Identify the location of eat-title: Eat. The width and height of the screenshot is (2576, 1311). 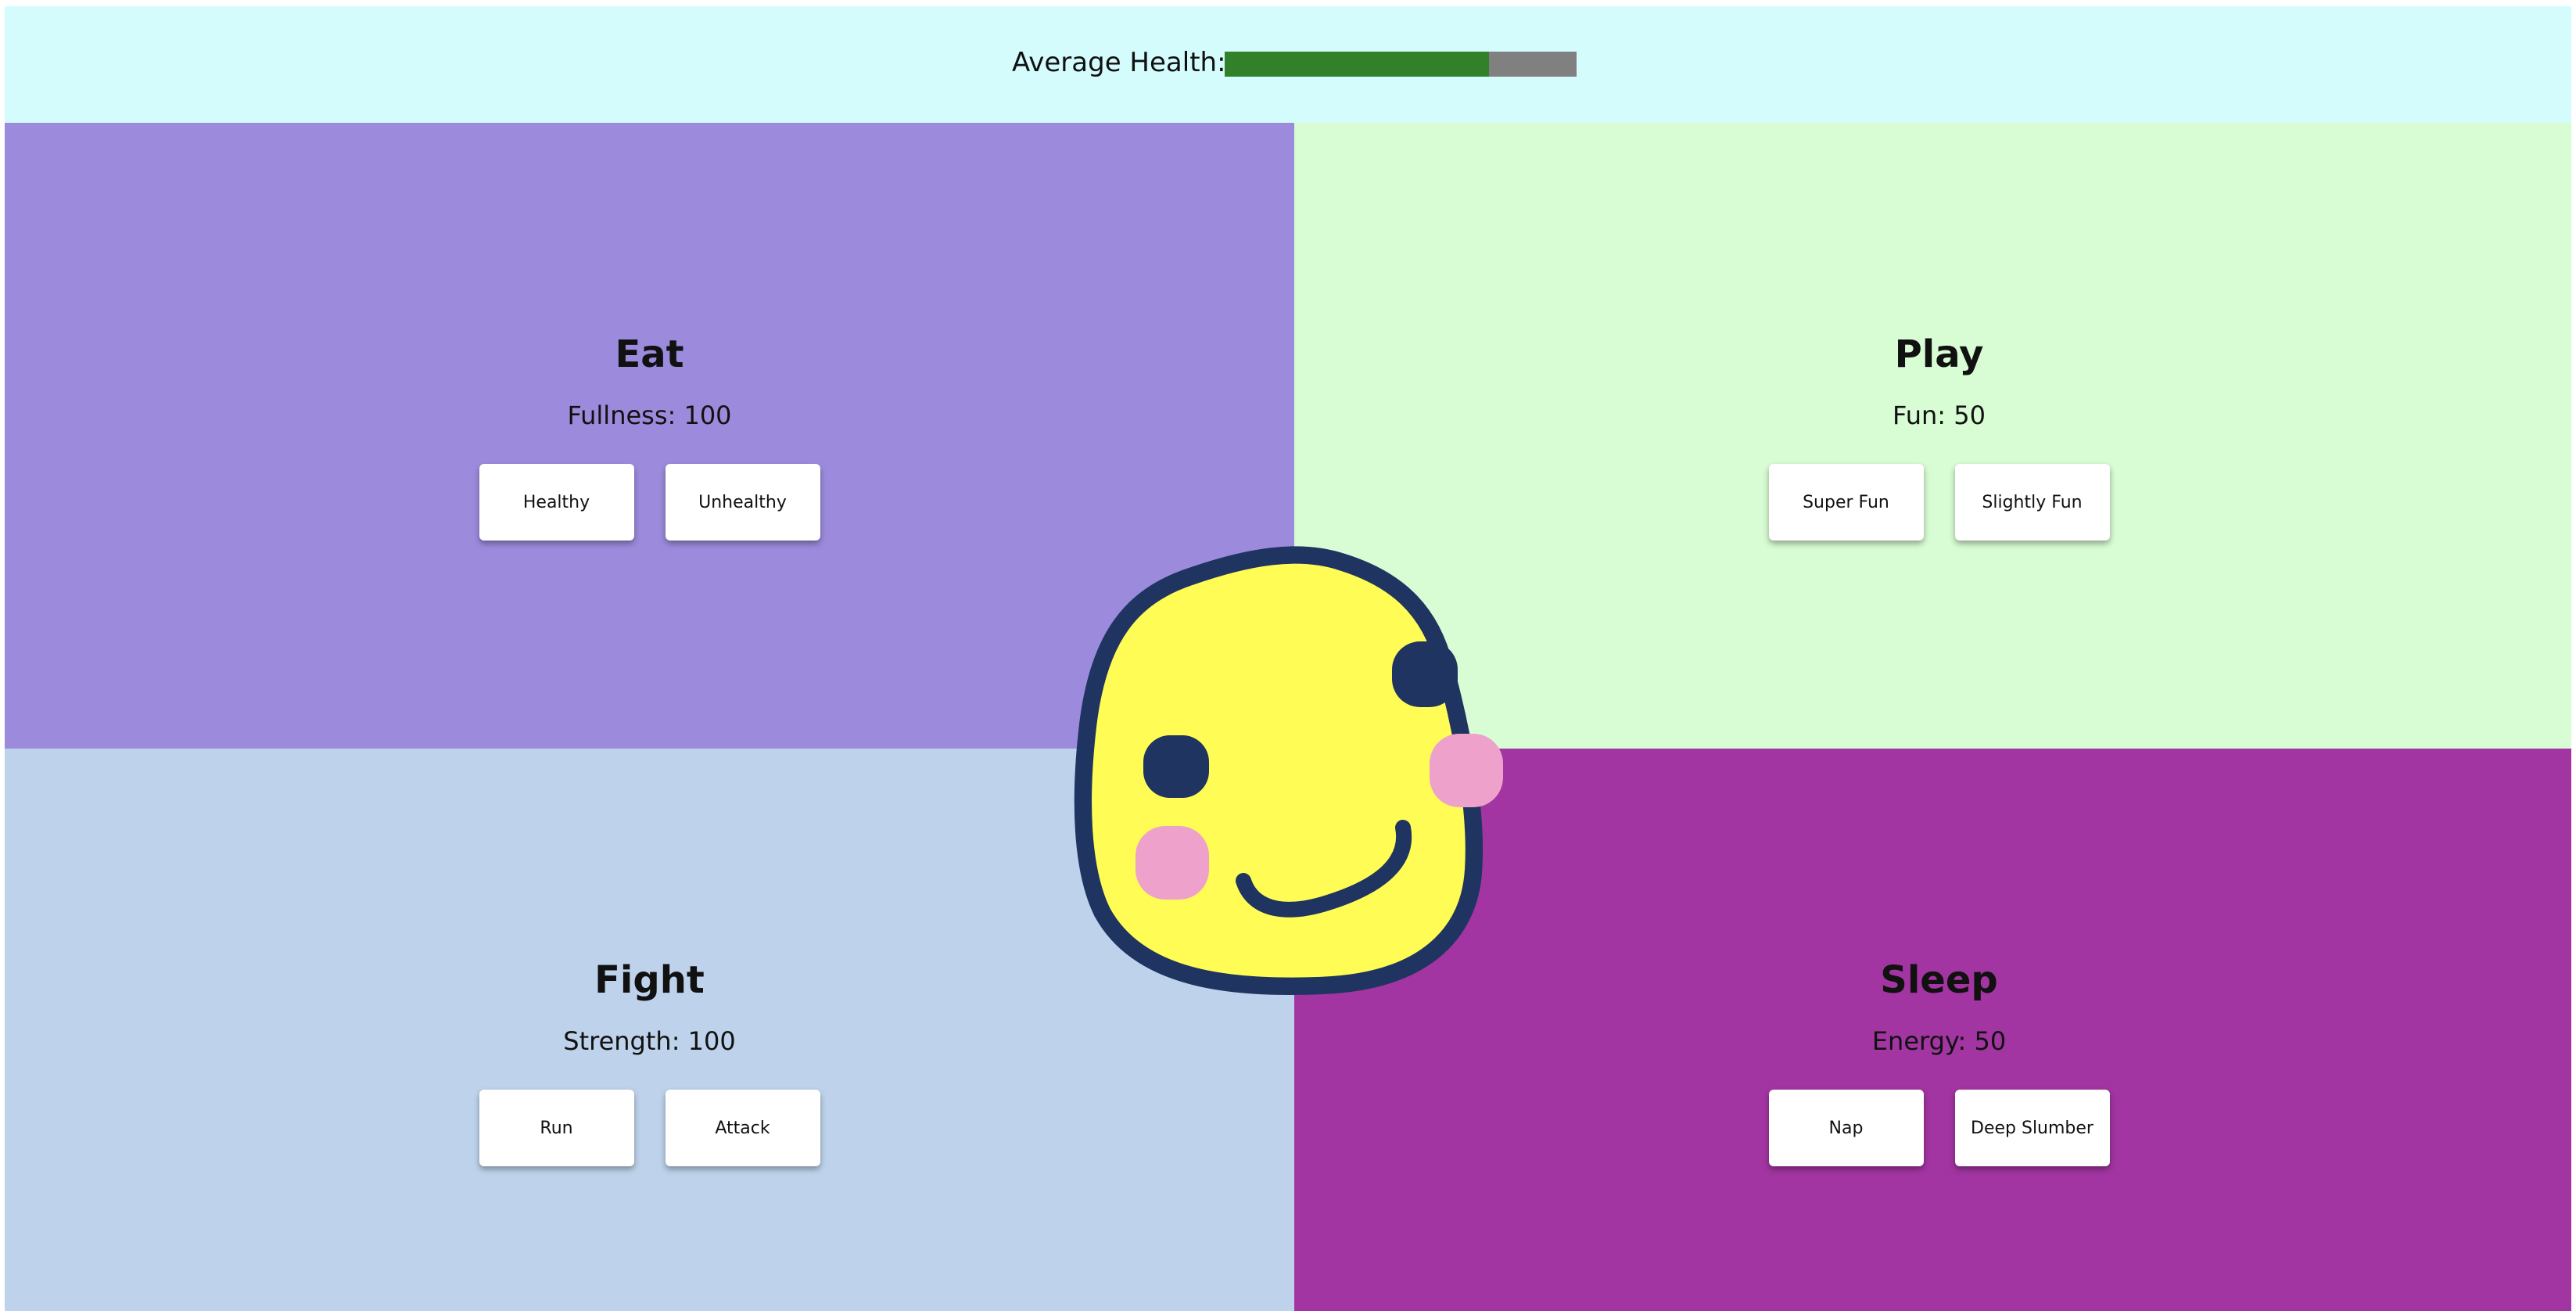
(649, 354).